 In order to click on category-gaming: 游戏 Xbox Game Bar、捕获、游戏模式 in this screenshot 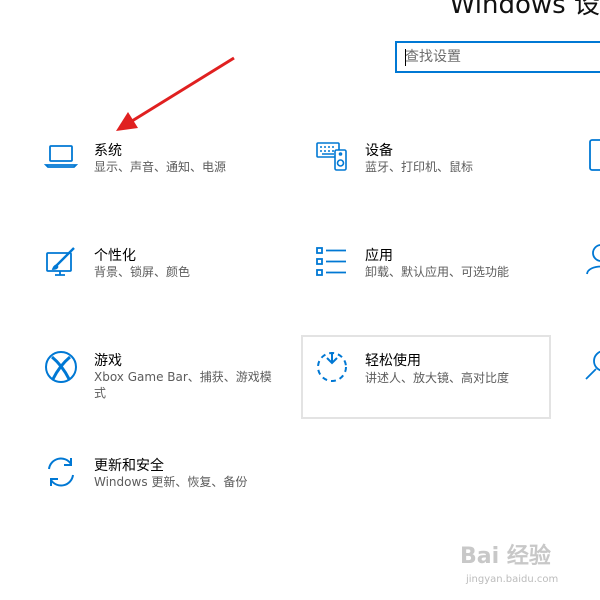, I will do `click(169, 390)`.